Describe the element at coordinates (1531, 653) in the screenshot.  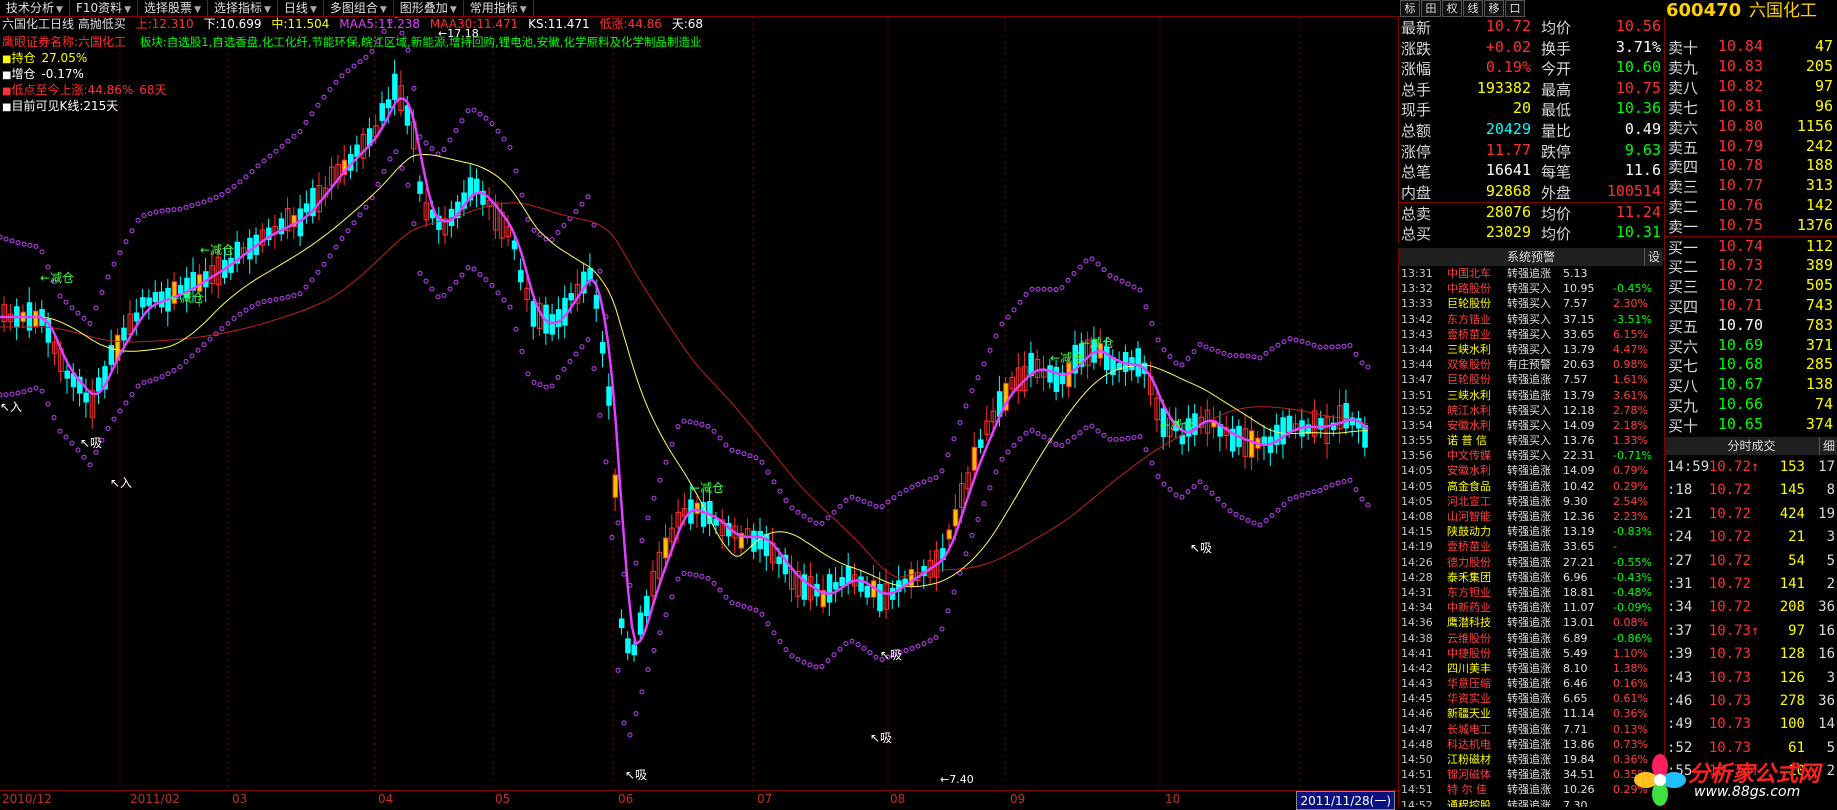
I see `alert-row: 14:41 中捷股份 转强追涨 5.49 1.10%` at that location.